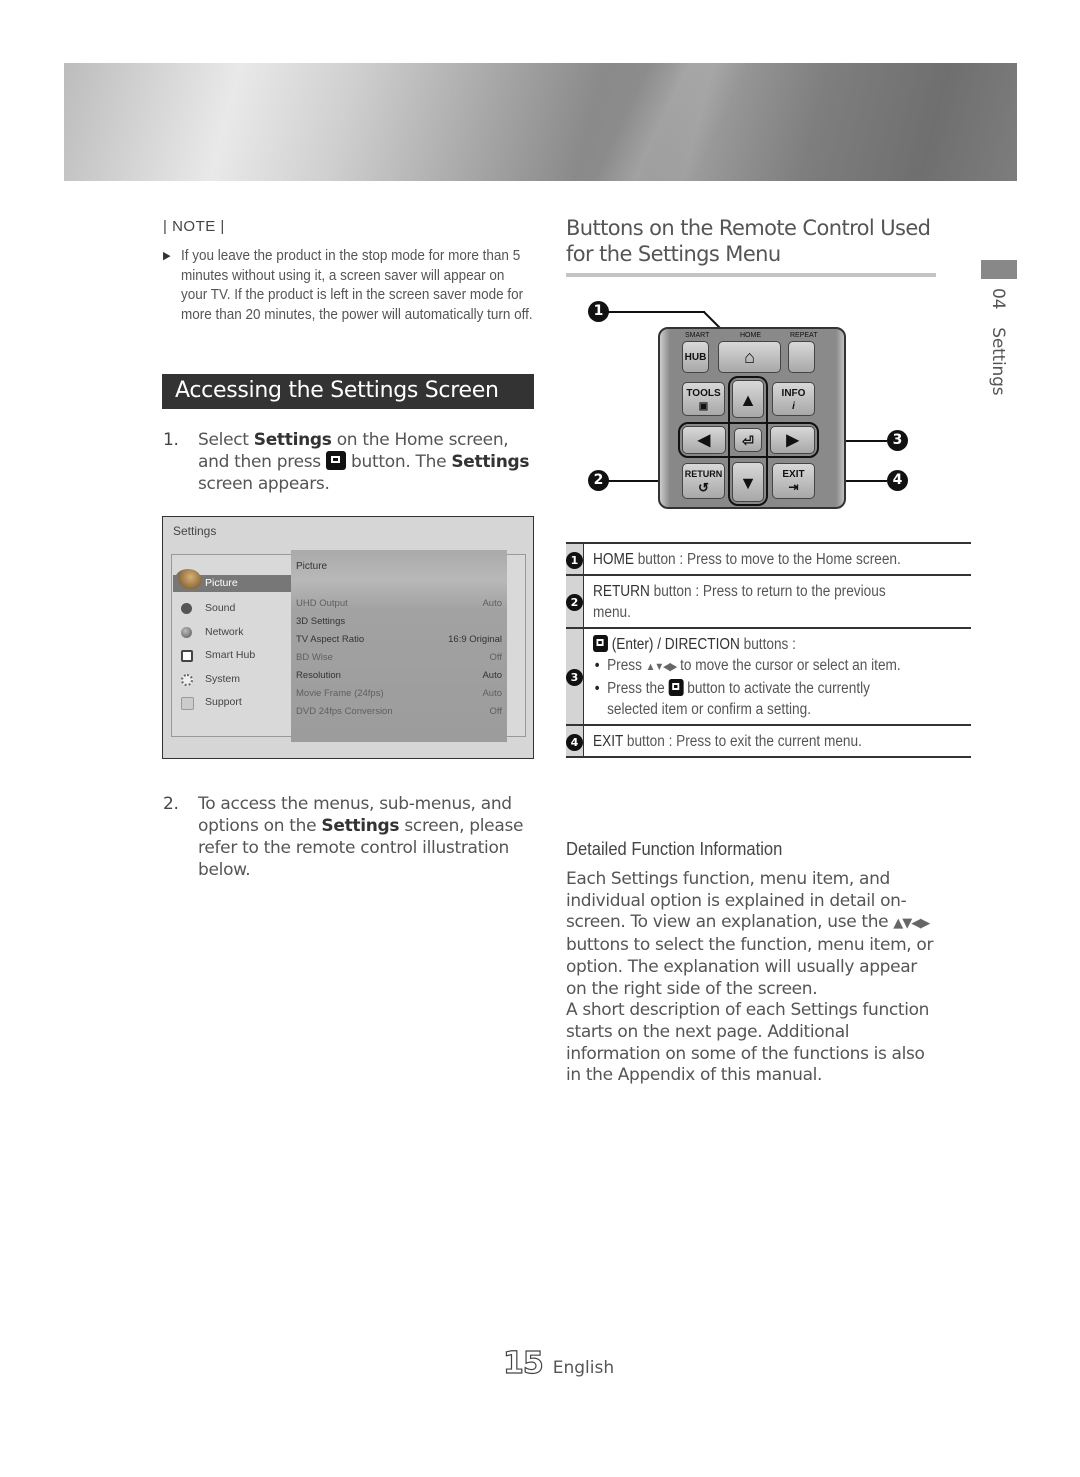  I want to click on setting-row: DVD 24fps Conversion Off, so click(399, 712).